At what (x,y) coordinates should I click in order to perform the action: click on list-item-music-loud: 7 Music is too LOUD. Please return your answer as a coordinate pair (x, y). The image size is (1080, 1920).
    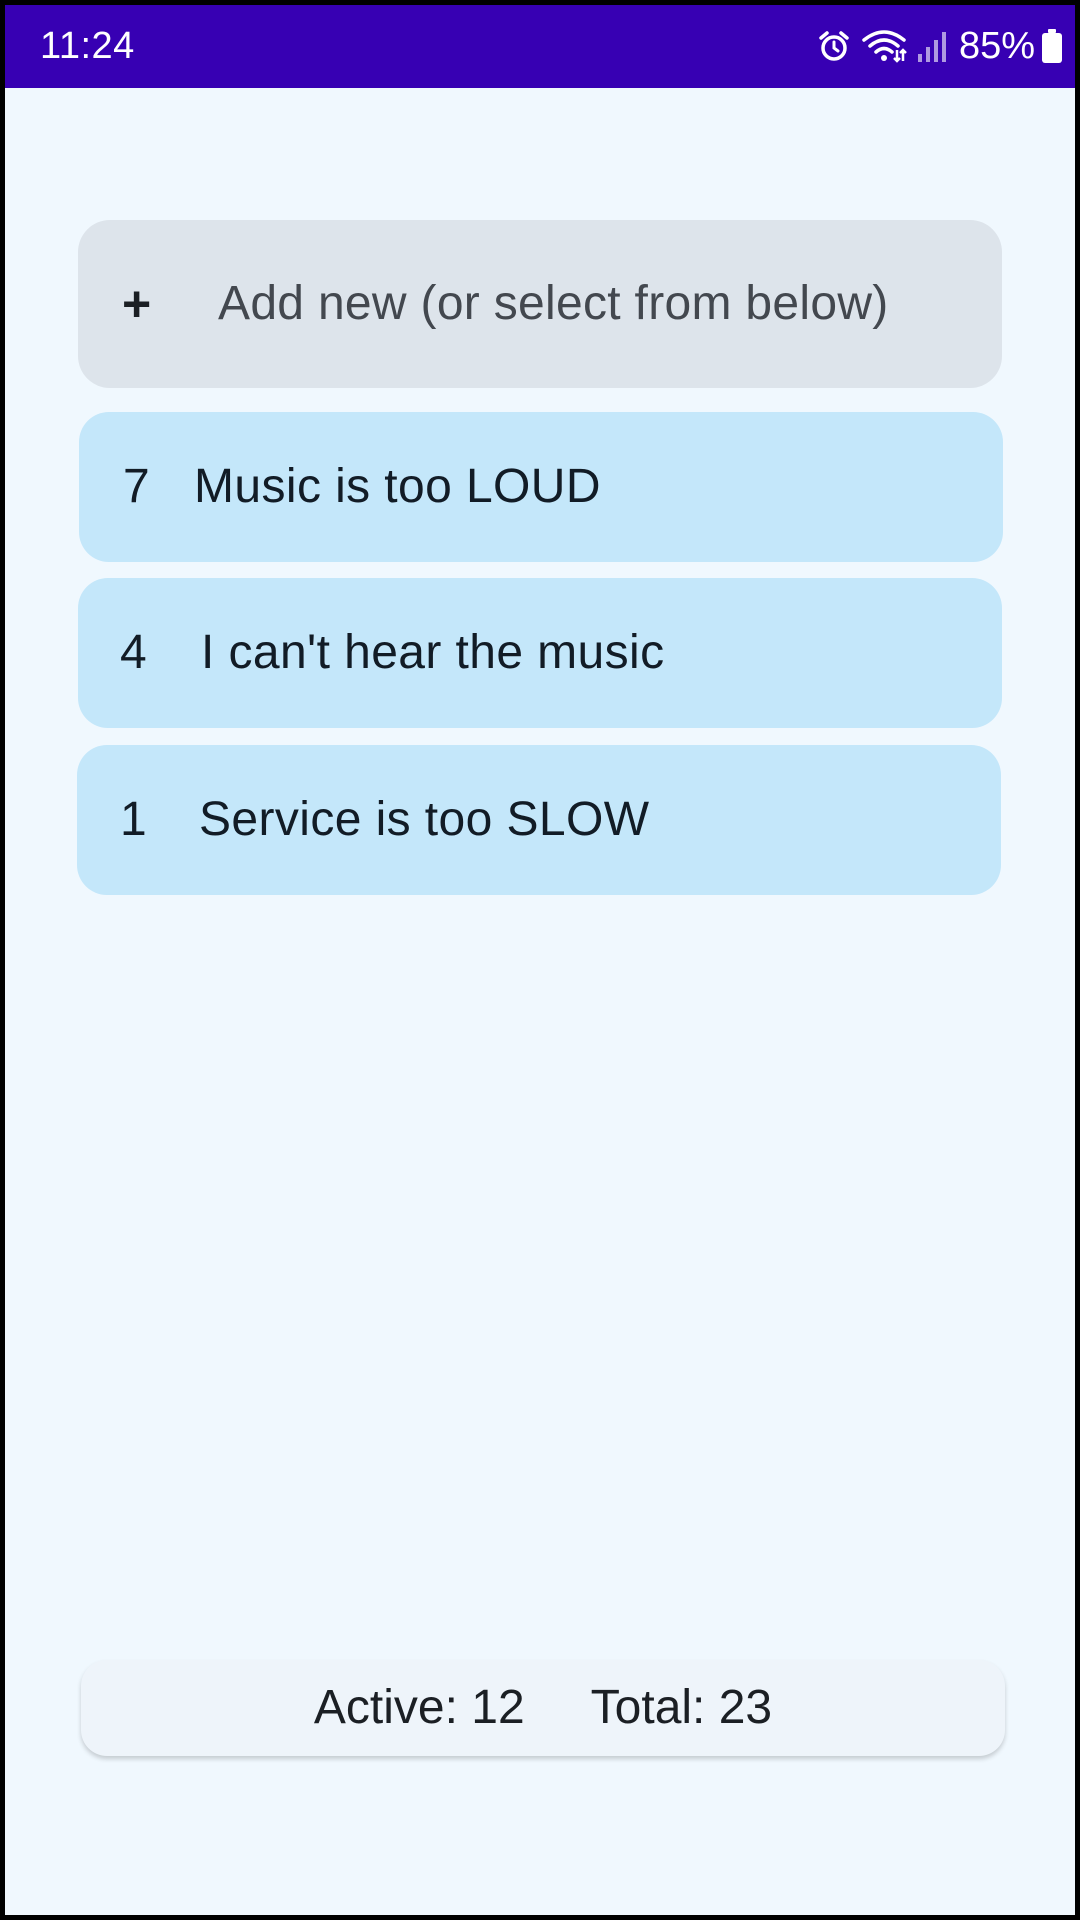
    Looking at the image, I should click on (541, 487).